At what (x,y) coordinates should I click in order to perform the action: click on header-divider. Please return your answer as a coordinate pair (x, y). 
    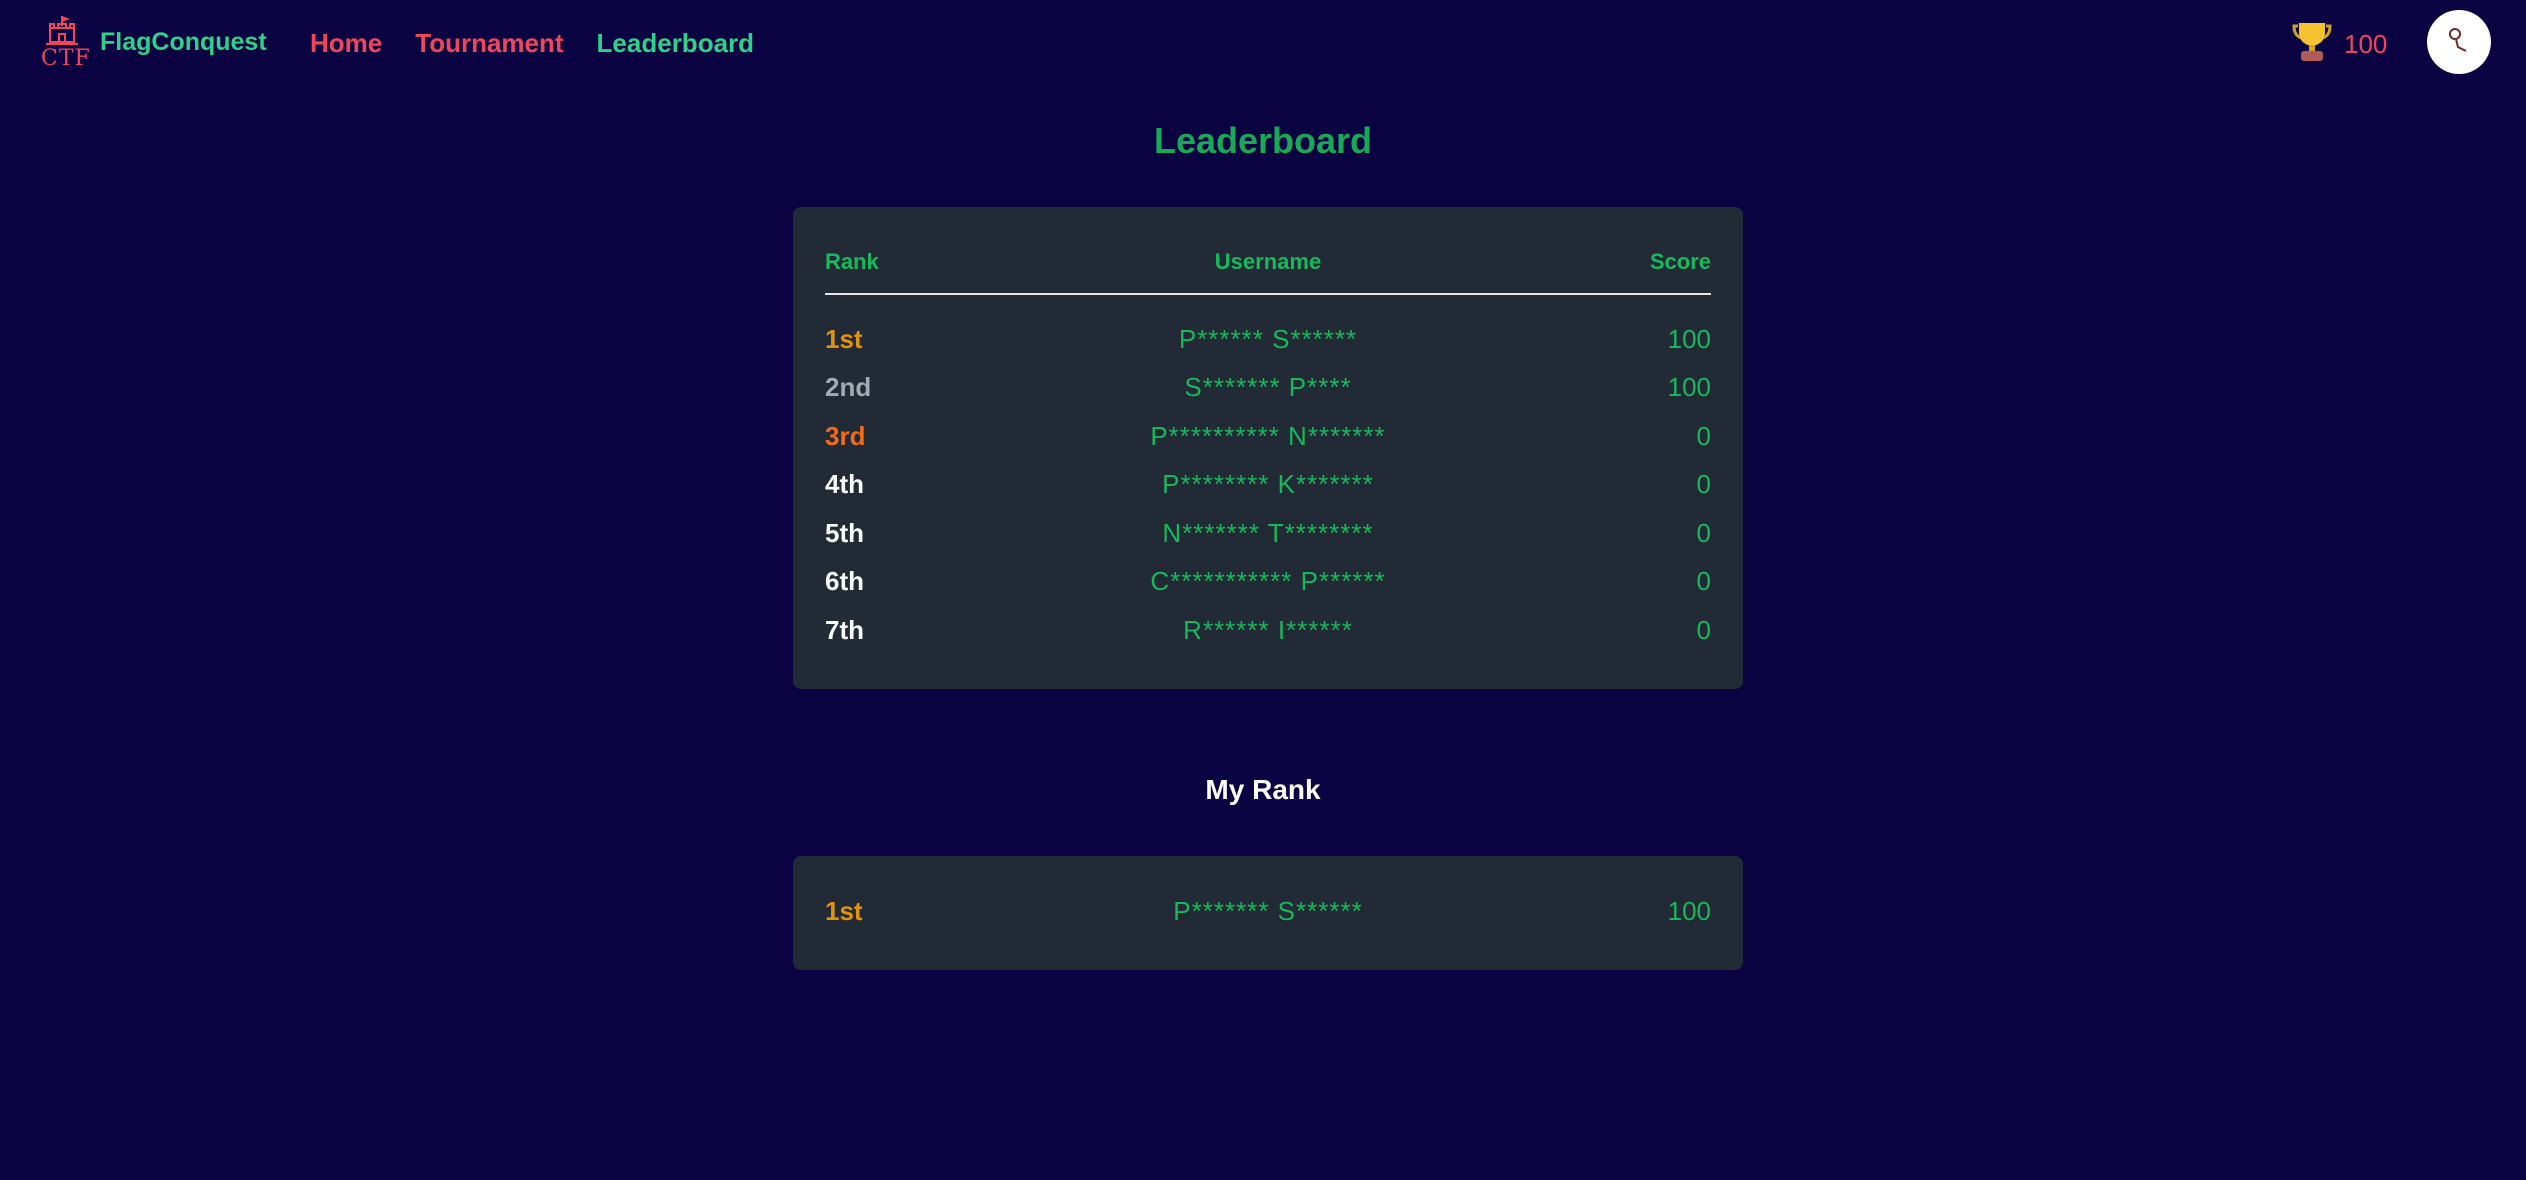
    Looking at the image, I should click on (1268, 294).